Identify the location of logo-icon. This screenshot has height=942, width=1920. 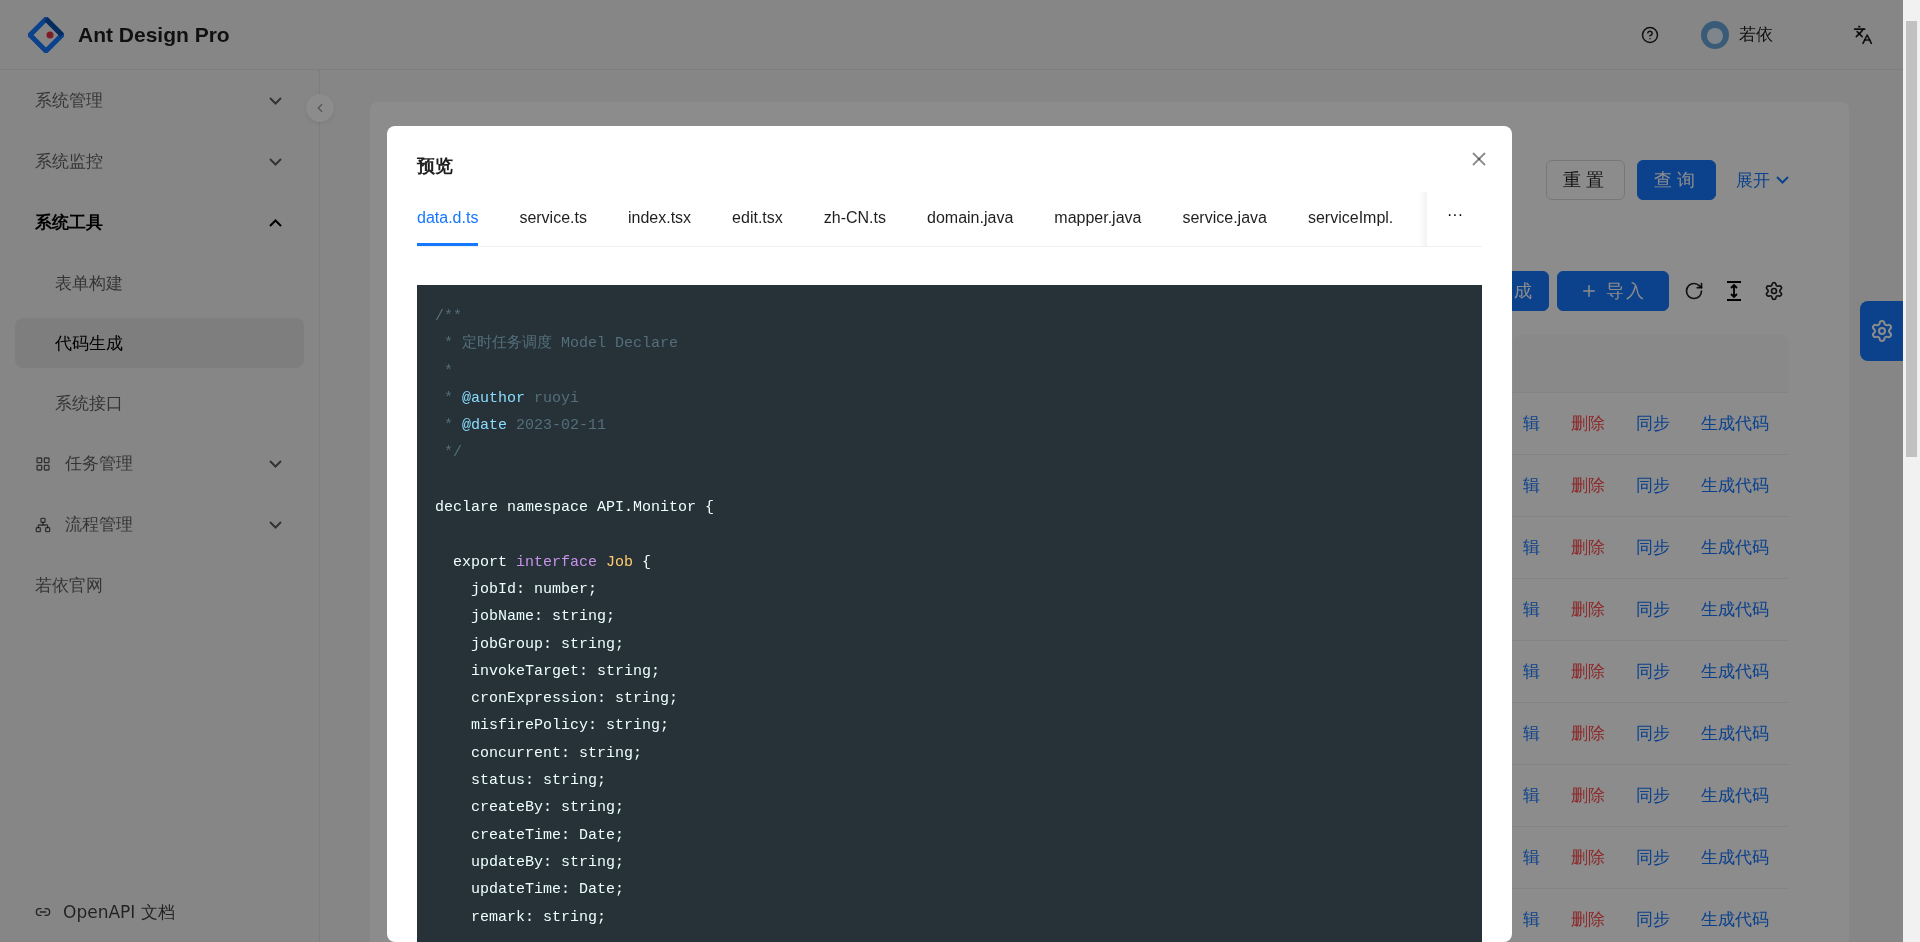
(46, 34).